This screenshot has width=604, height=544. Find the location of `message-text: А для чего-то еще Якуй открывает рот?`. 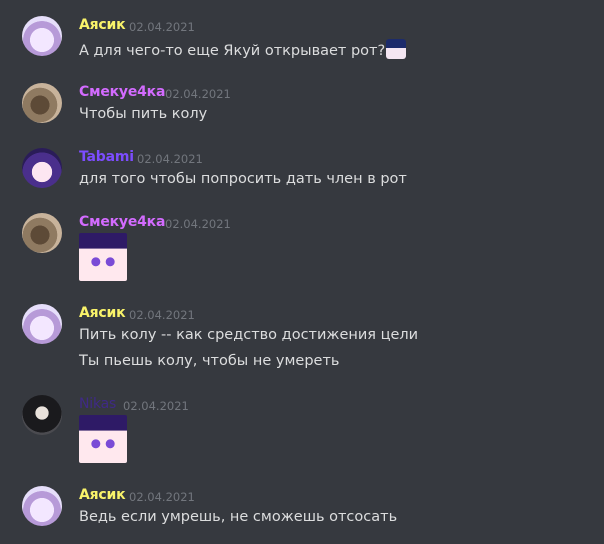

message-text: А для чего-то еще Якуй открывает рот? is located at coordinates (243, 49).